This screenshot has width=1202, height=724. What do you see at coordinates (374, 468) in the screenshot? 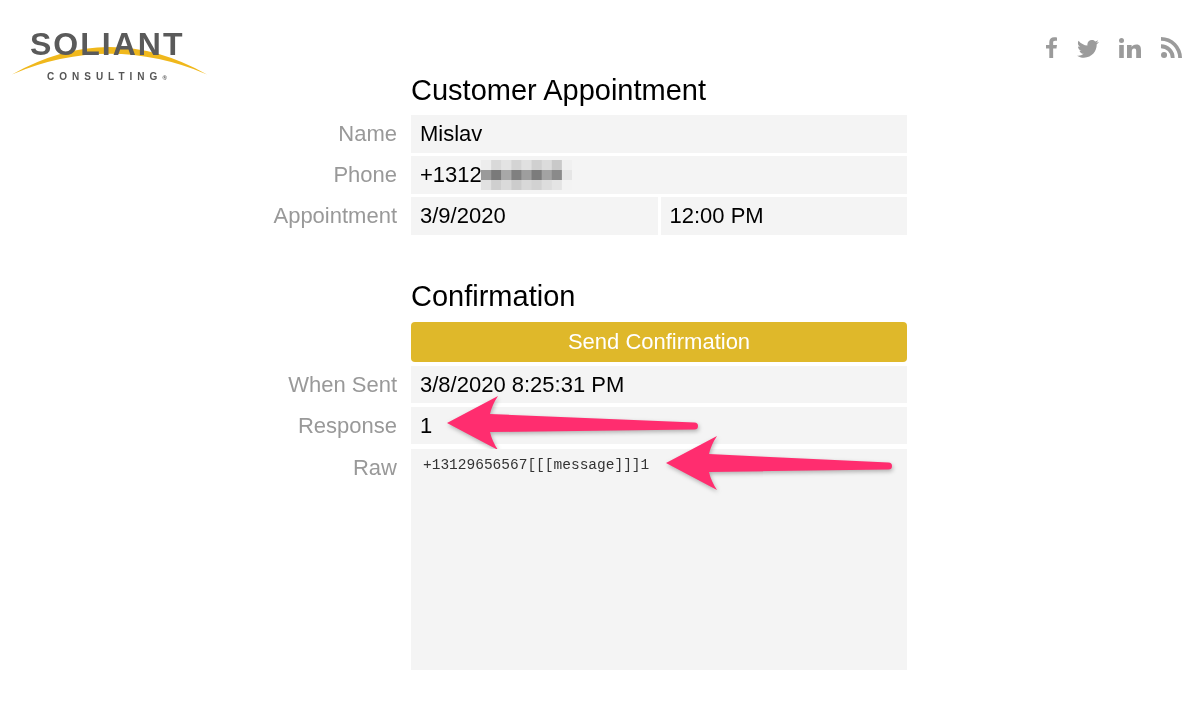
I see `field-label: Raw` at bounding box center [374, 468].